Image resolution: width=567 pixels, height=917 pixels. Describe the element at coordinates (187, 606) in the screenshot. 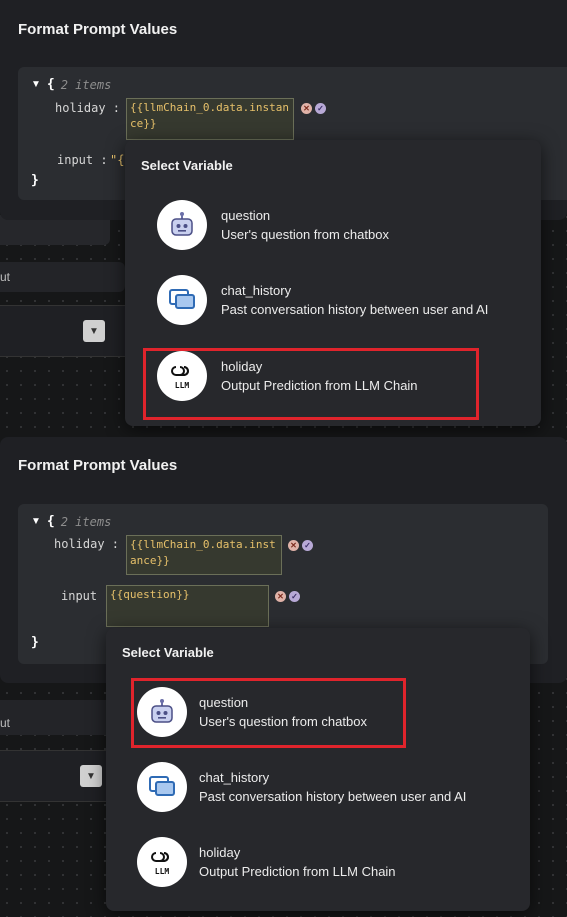

I see `value-textarea-input: {{question}}` at that location.